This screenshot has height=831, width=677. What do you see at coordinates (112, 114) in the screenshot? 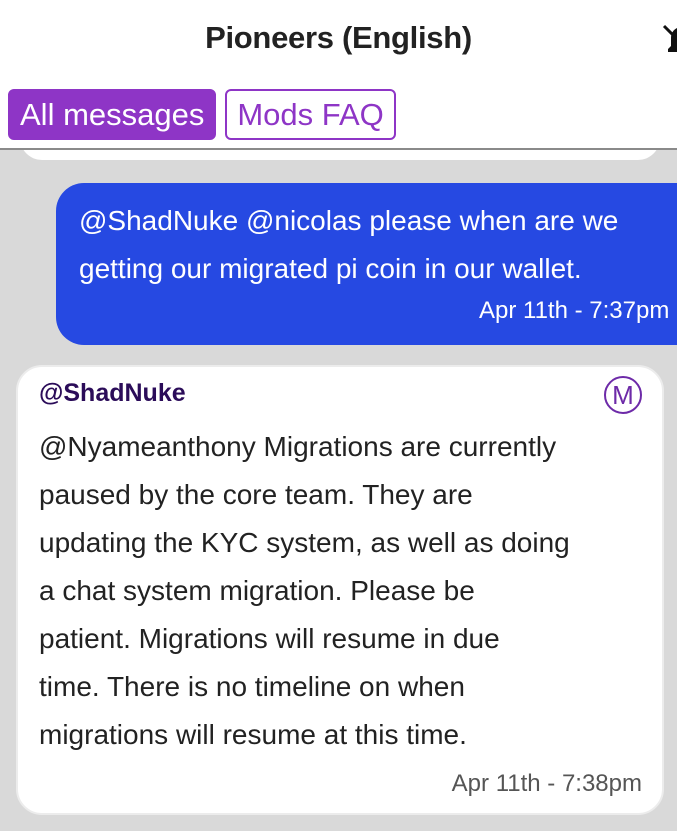
I see `tab-all-messages: All messages` at bounding box center [112, 114].